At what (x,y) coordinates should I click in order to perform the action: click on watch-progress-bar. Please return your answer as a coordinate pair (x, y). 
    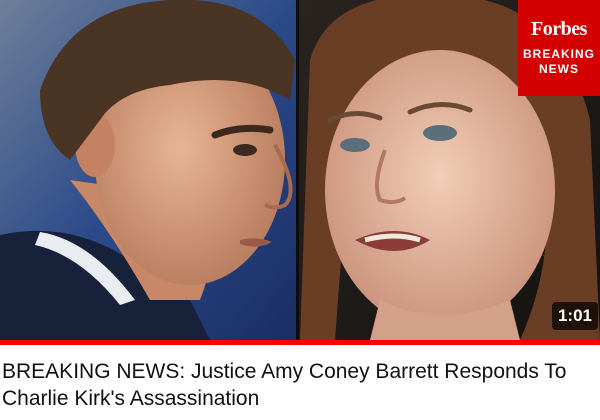
    Looking at the image, I should click on (300, 342).